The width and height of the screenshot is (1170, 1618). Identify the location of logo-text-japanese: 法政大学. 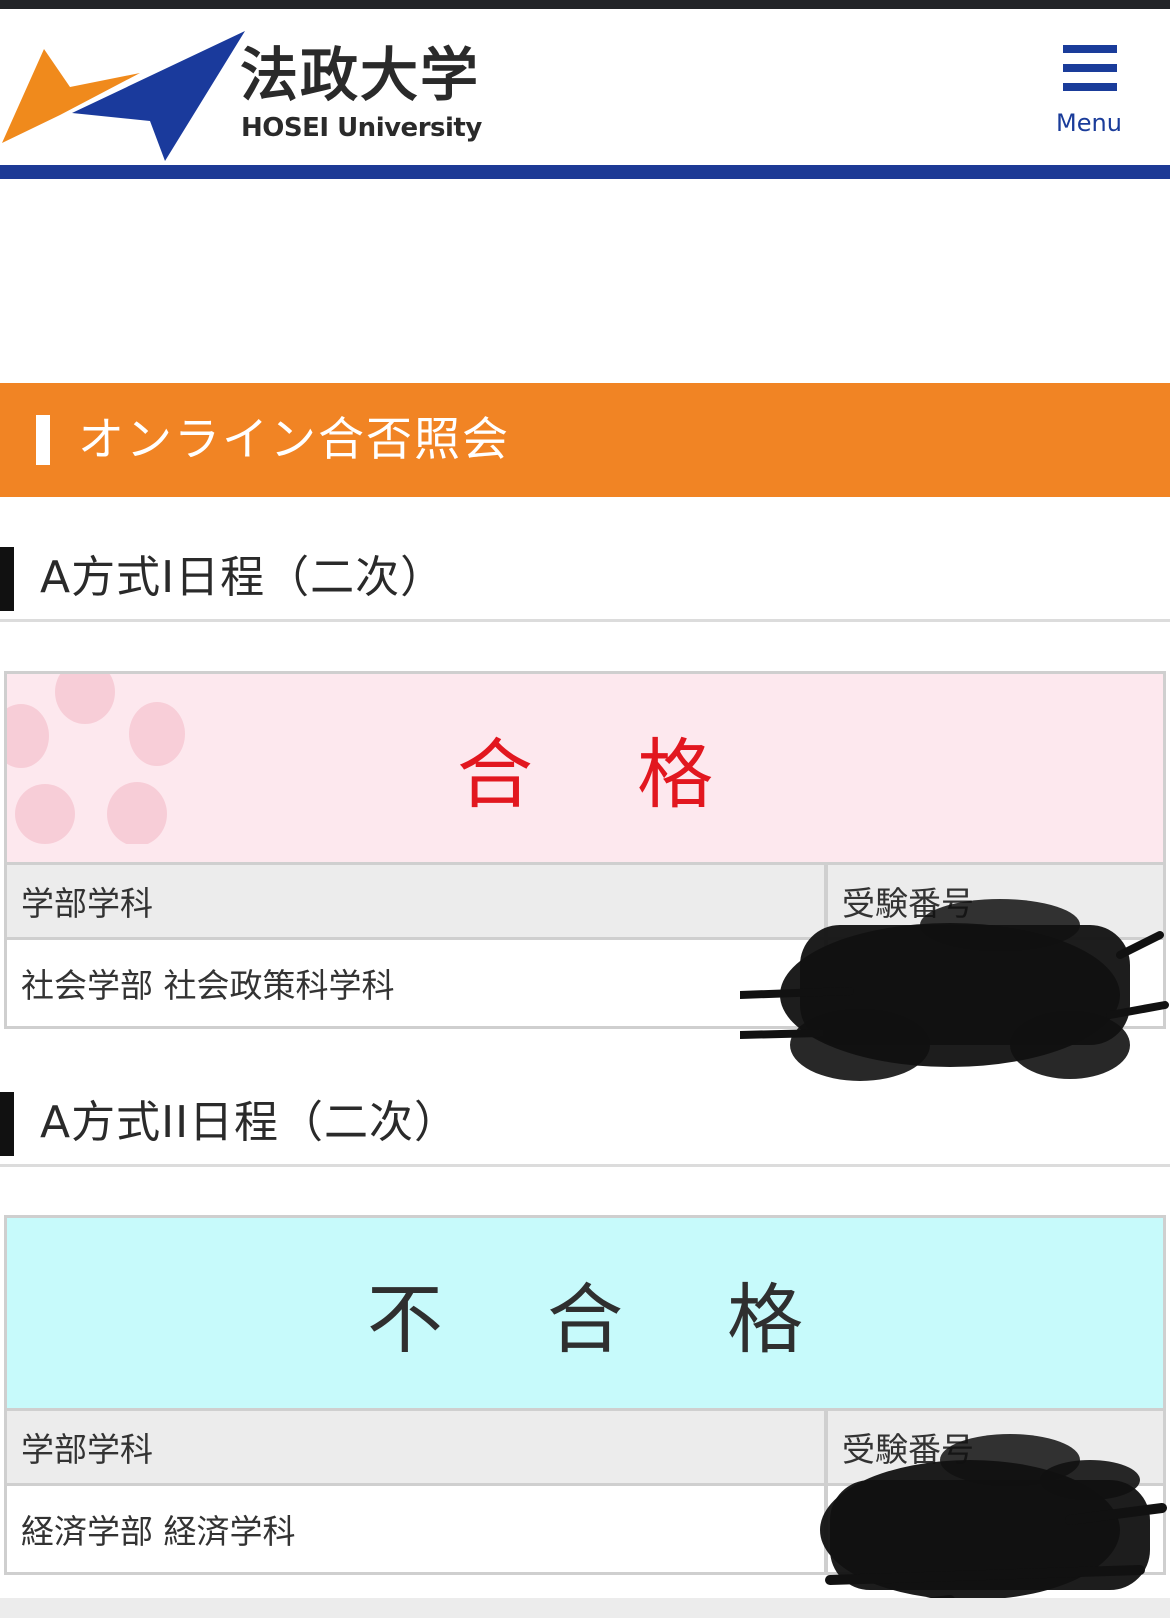
(360, 75).